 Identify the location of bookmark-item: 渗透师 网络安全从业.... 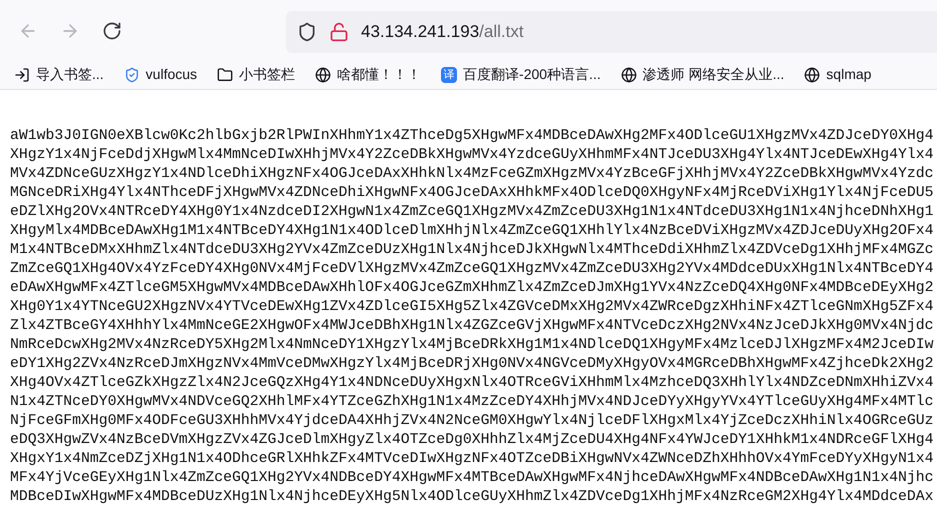
(702, 74).